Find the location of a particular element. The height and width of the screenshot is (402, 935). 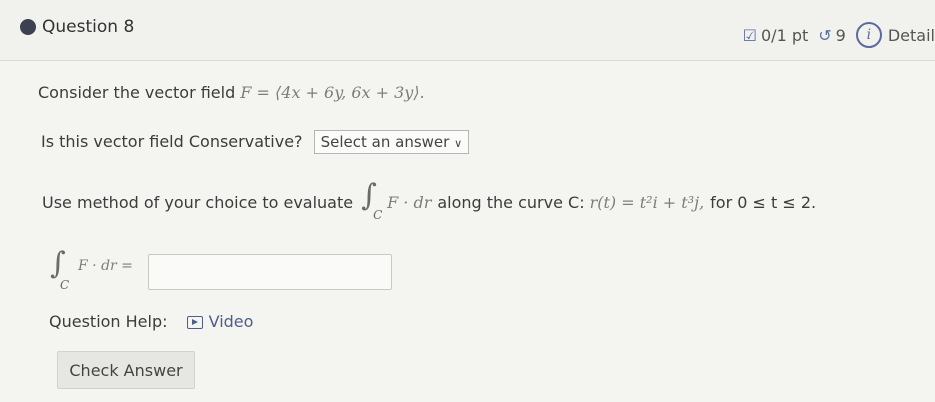

check-answer-button: Check Answer is located at coordinates (126, 370).